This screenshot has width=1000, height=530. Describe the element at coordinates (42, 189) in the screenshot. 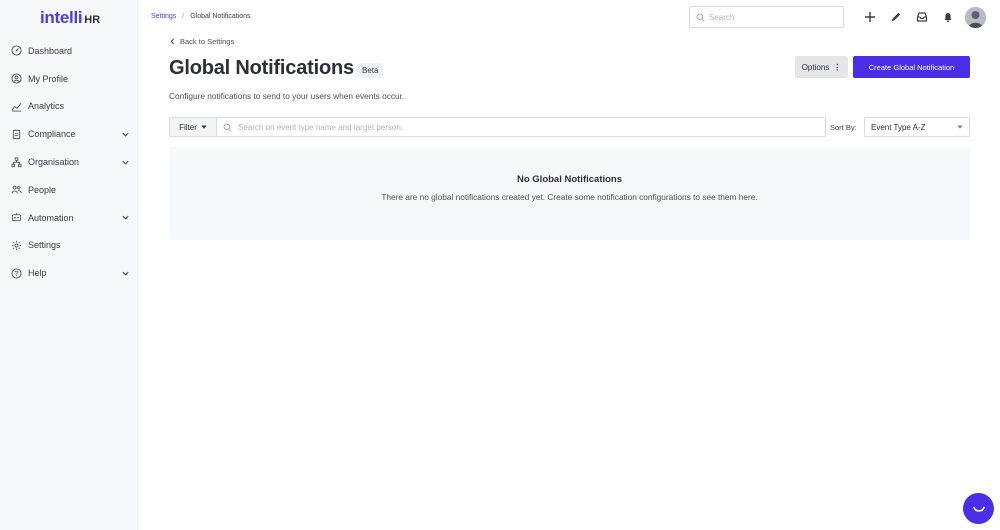

I see `sidebar-item-label: People` at that location.